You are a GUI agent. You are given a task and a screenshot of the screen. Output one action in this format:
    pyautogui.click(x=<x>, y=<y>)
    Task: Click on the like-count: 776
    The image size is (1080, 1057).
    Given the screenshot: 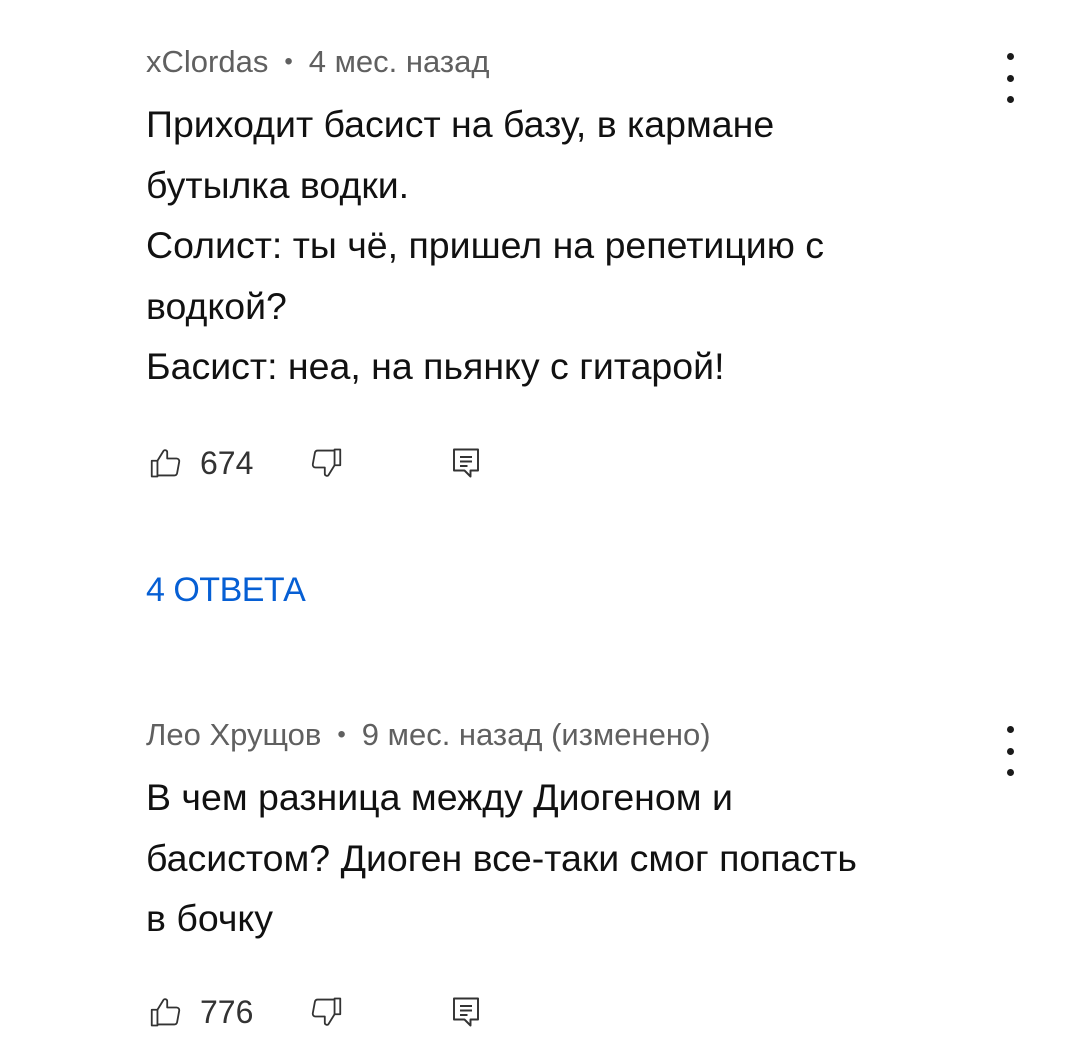 What is the action you would take?
    pyautogui.click(x=227, y=1011)
    